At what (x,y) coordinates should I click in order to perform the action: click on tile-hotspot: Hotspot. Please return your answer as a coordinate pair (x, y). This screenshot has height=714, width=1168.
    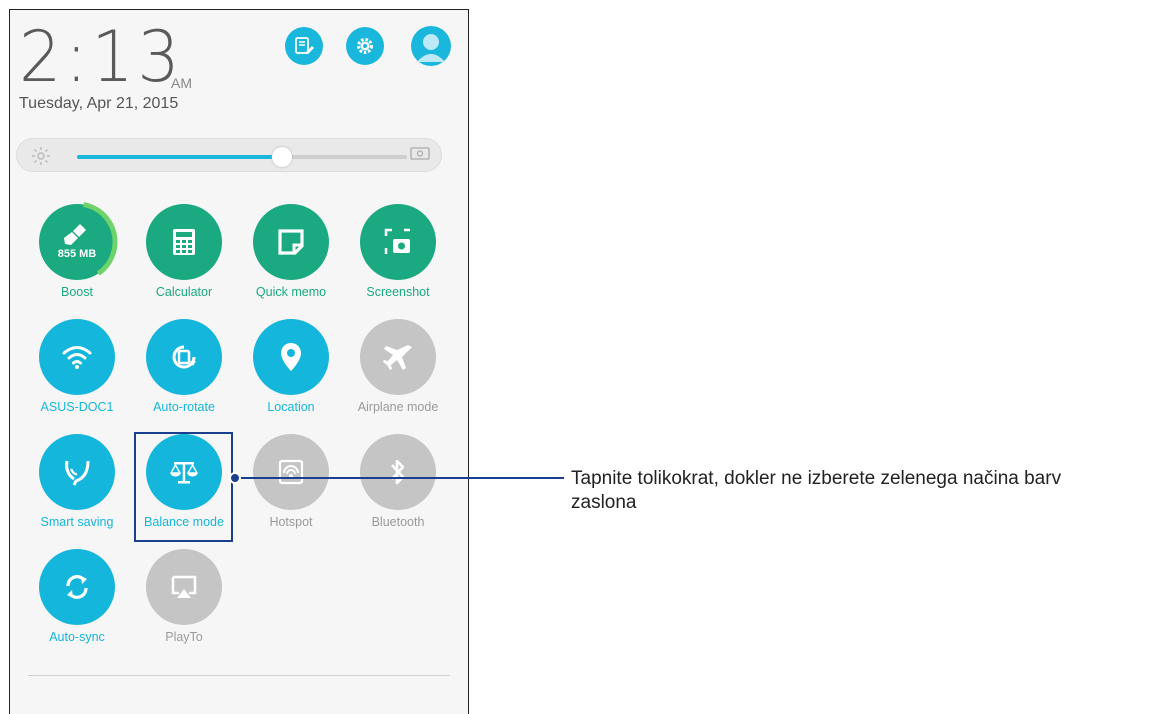
    Looking at the image, I should click on (291, 485).